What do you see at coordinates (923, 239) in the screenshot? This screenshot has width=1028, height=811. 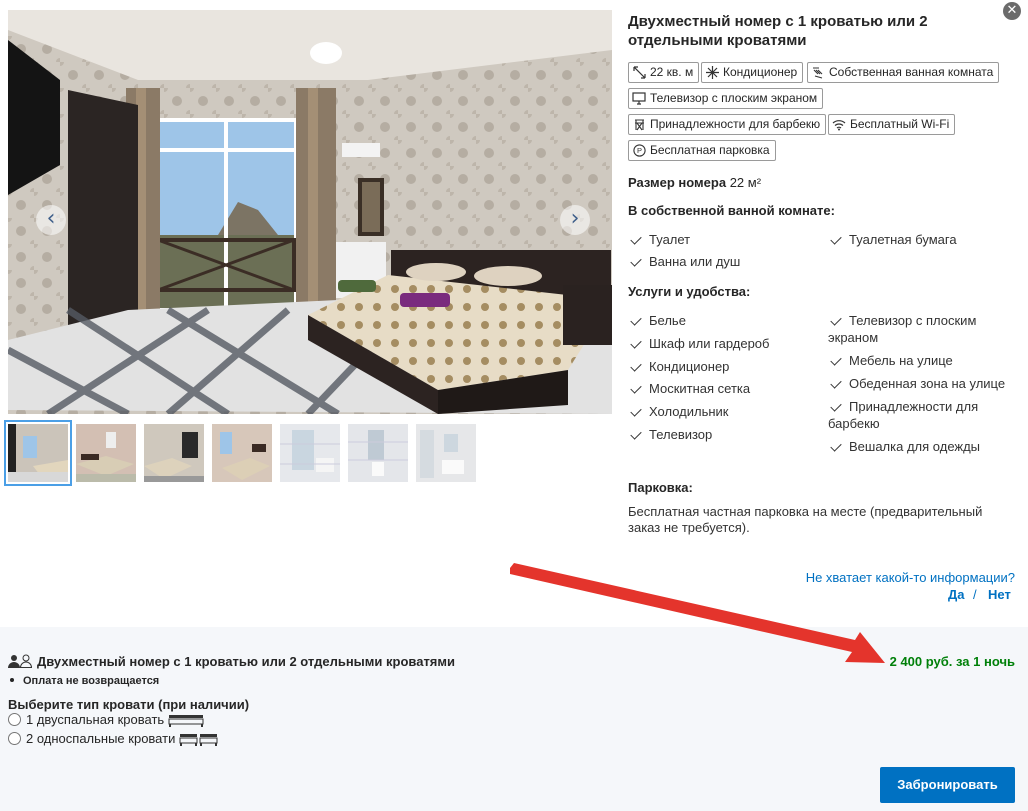 I see `list-item: Туалетная бумага` at bounding box center [923, 239].